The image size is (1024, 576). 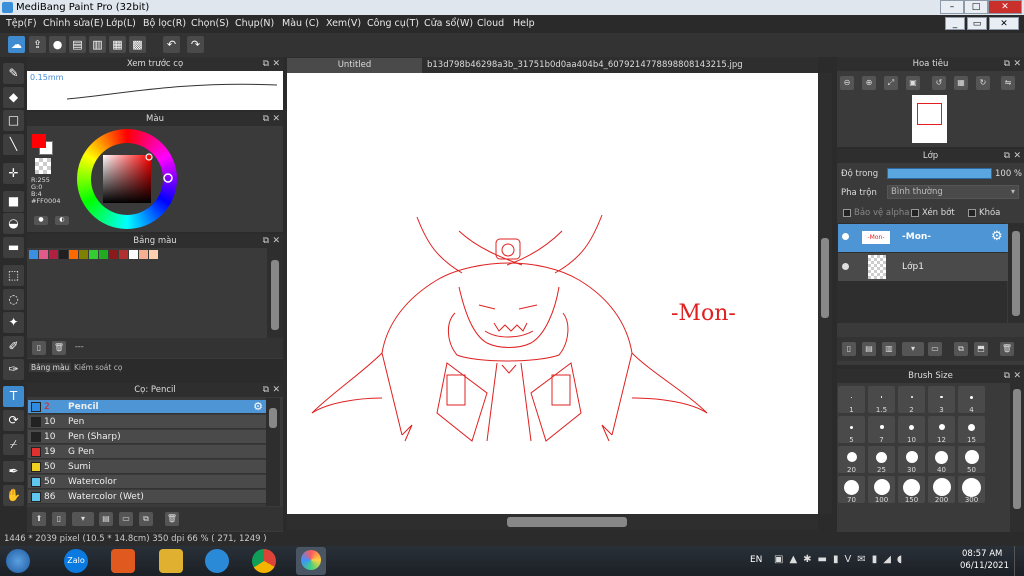 What do you see at coordinates (983, 83) in the screenshot?
I see `rotate-right-icon: ↻` at bounding box center [983, 83].